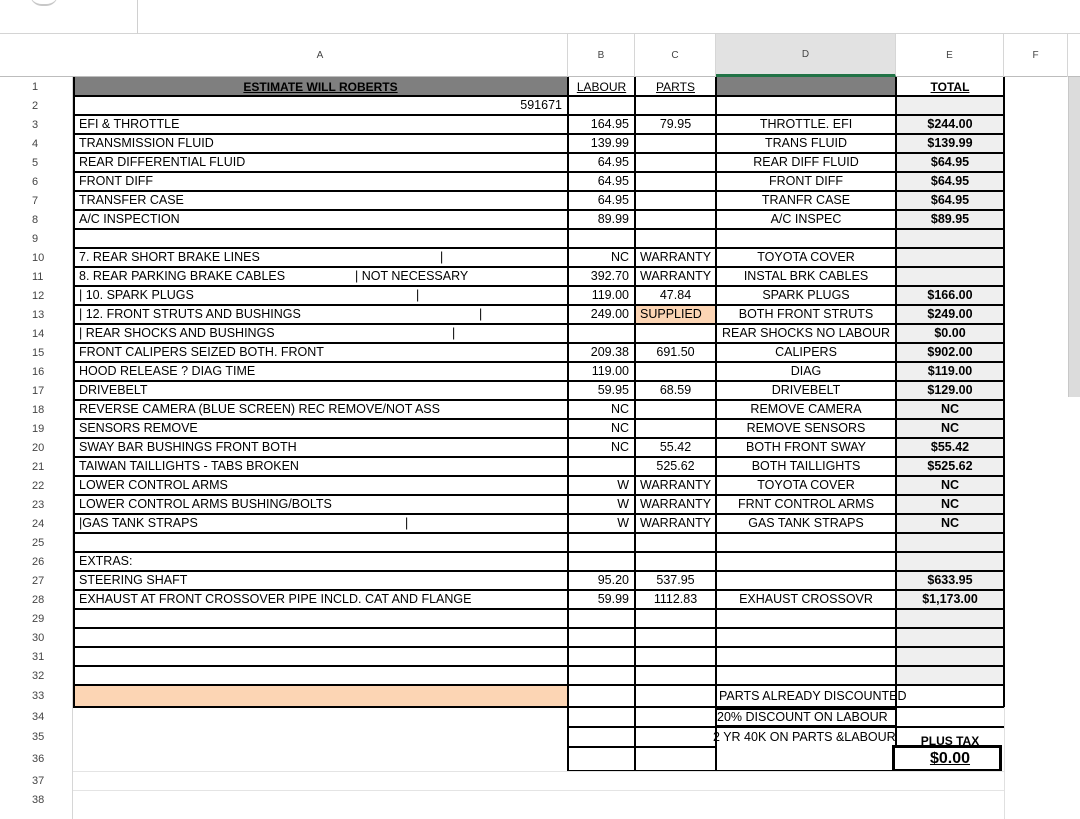 The width and height of the screenshot is (1080, 819). I want to click on item-short-label: TRANS FLUID, so click(806, 143).